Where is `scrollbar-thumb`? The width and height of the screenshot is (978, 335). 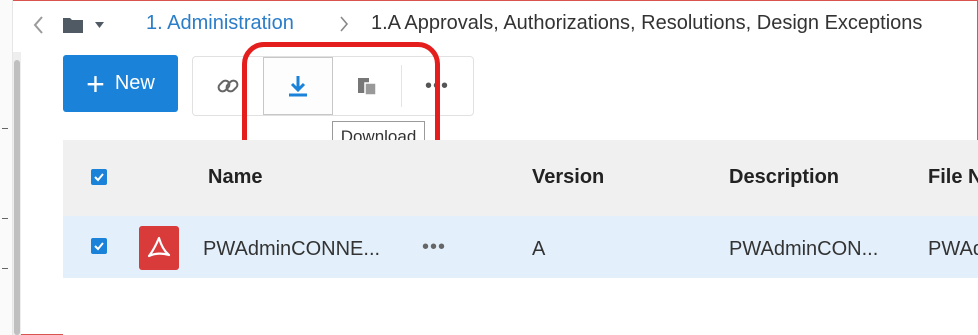 scrollbar-thumb is located at coordinates (17, 197).